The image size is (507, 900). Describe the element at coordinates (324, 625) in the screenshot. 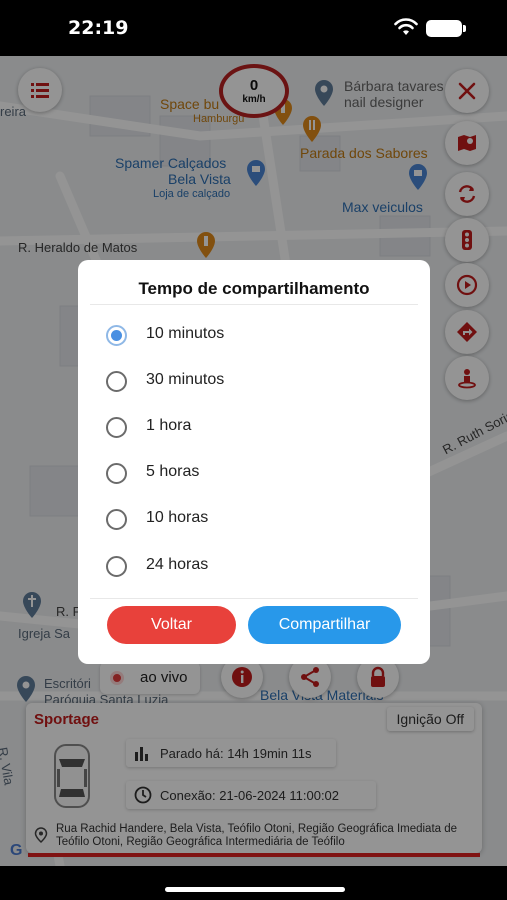

I see `share-confirm-button: Compartilhar` at that location.